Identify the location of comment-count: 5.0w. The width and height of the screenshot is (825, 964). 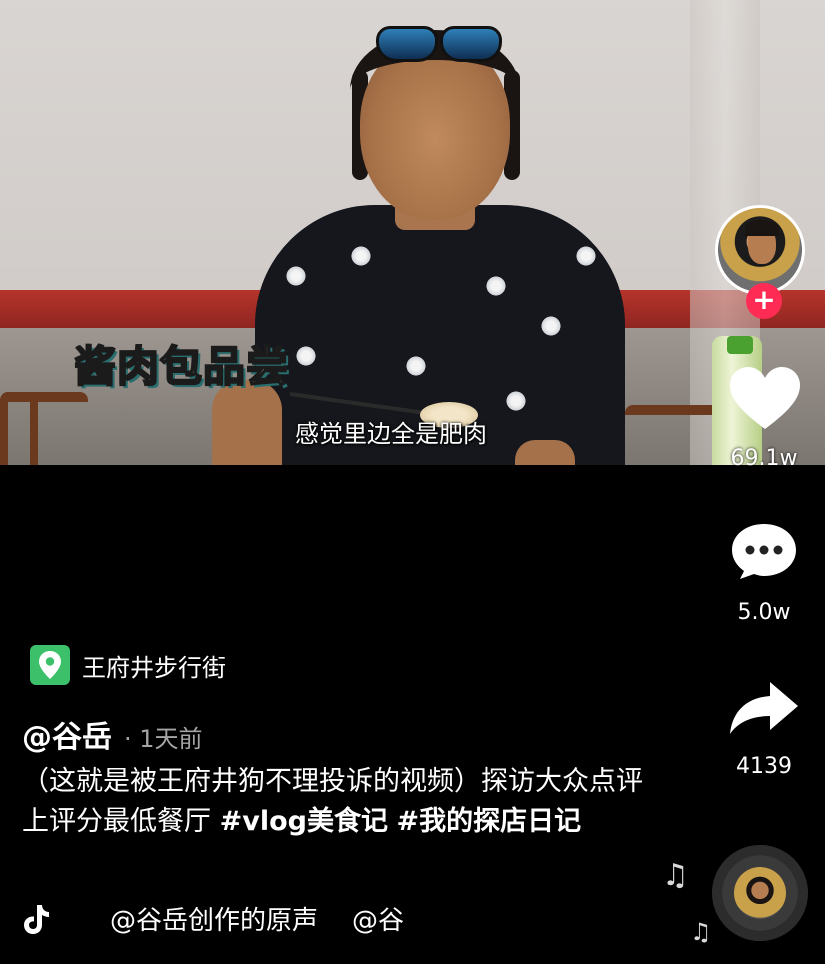
(764, 612).